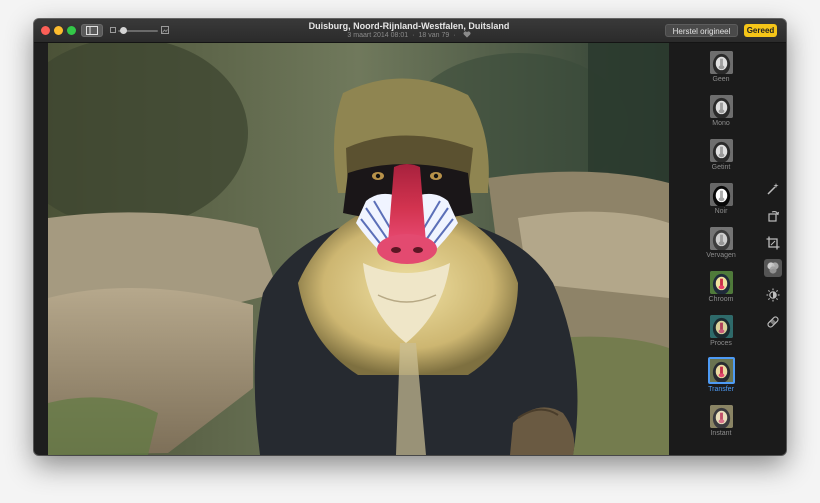  I want to click on filter-mono: Mono, so click(721, 111).